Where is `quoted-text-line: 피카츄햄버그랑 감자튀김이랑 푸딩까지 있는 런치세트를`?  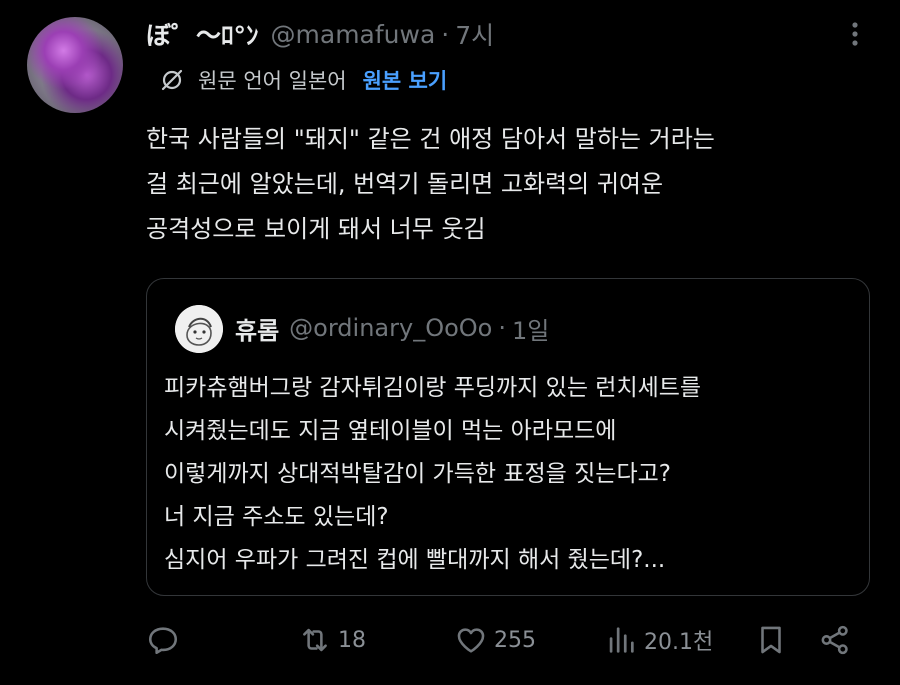 quoted-text-line: 피카츄햄버그랑 감자튀김이랑 푸딩까지 있는 런치세트를 is located at coordinates (433, 388).